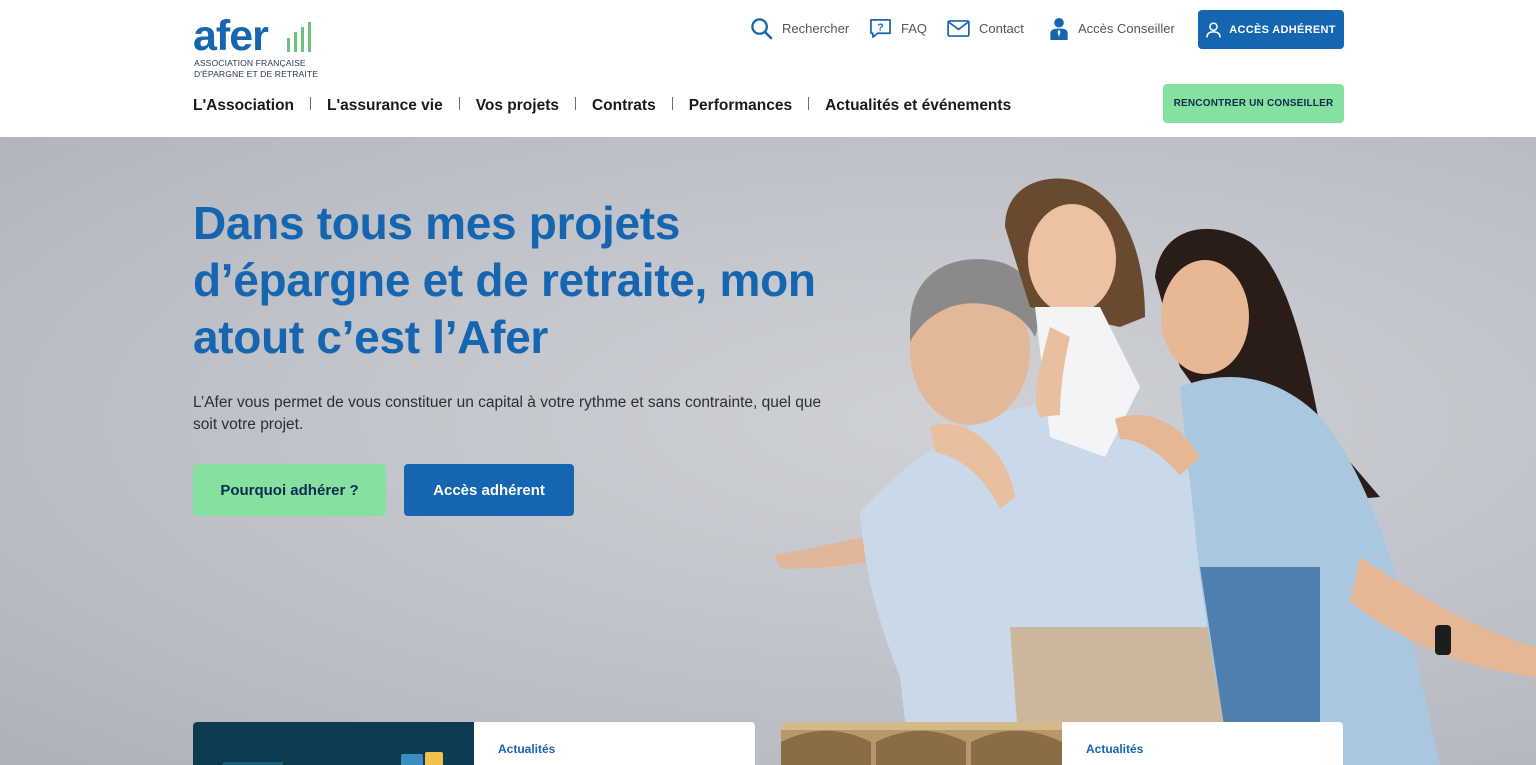  What do you see at coordinates (299, 37) in the screenshot?
I see `logo-bars-icon` at bounding box center [299, 37].